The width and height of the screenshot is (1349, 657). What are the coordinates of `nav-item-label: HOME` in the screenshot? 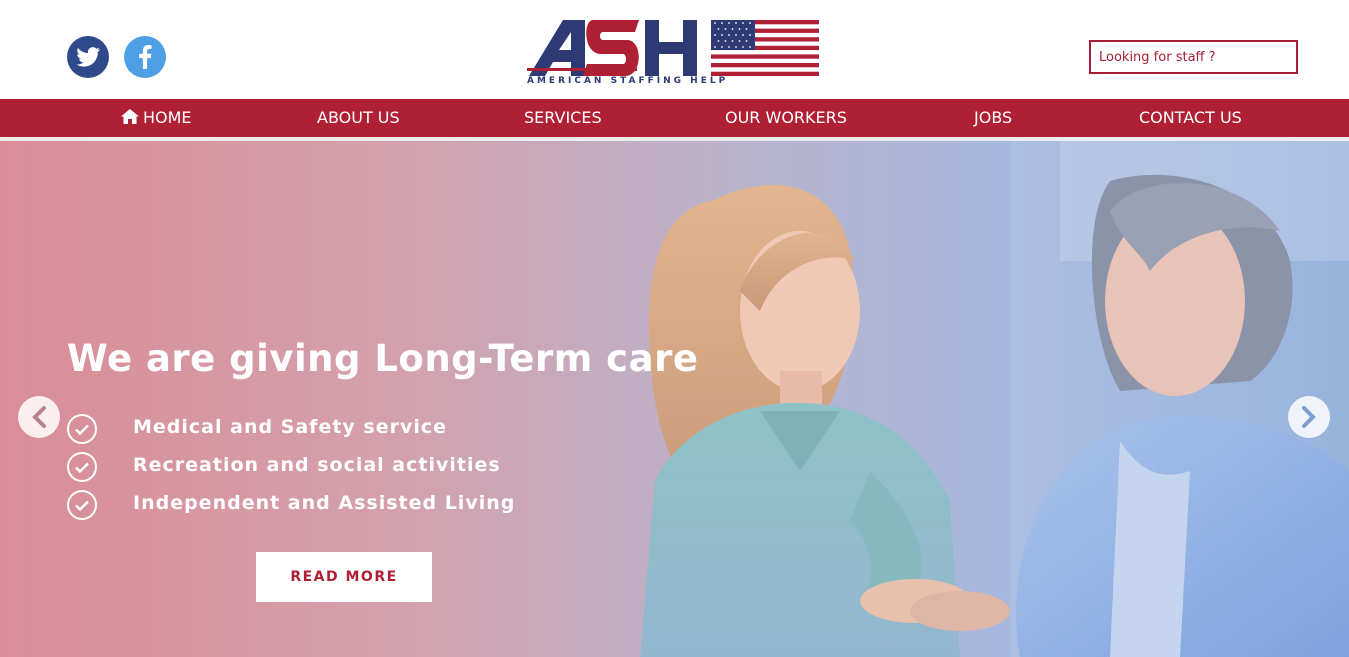 It's located at (167, 117).